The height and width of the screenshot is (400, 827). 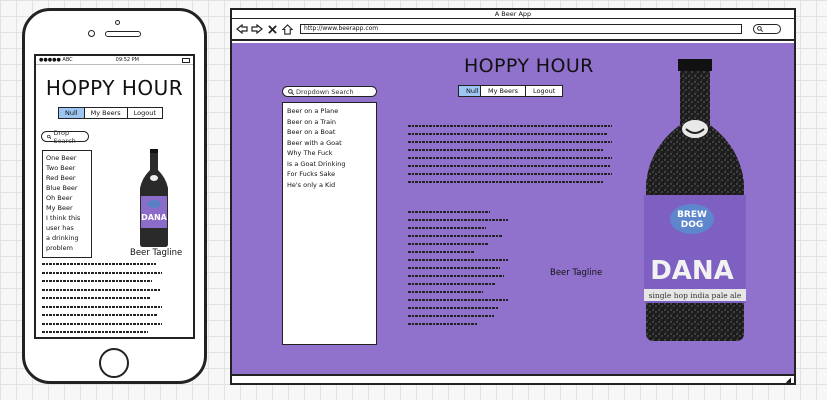 I want to click on phone-speaker, so click(x=123, y=34).